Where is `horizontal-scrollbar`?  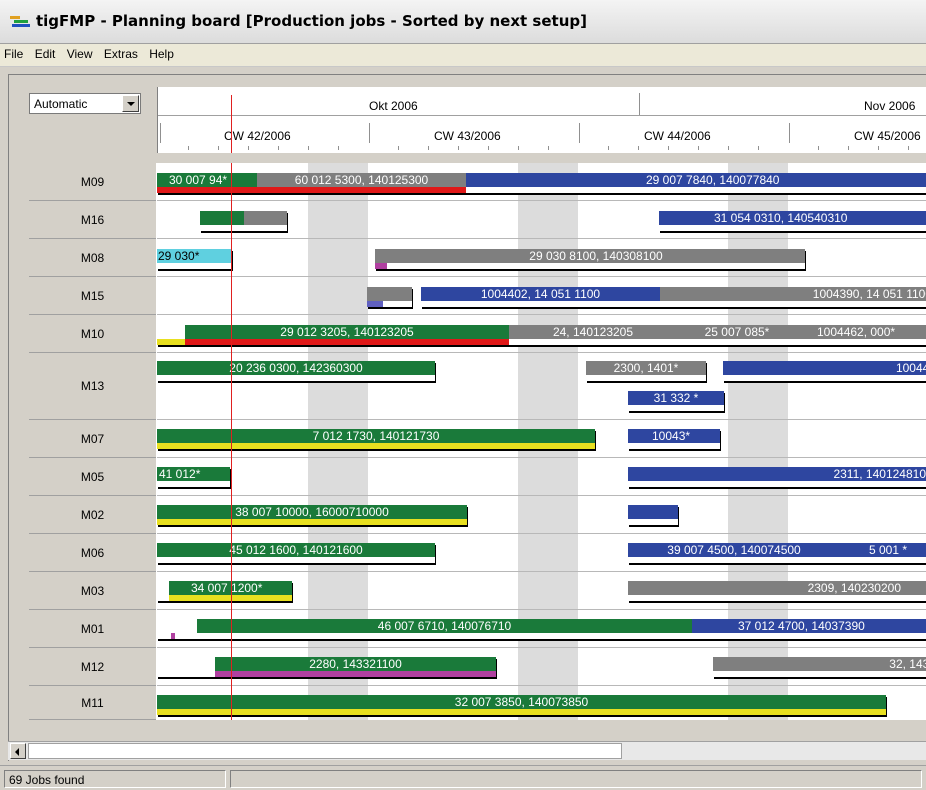
horizontal-scrollbar is located at coordinates (467, 750).